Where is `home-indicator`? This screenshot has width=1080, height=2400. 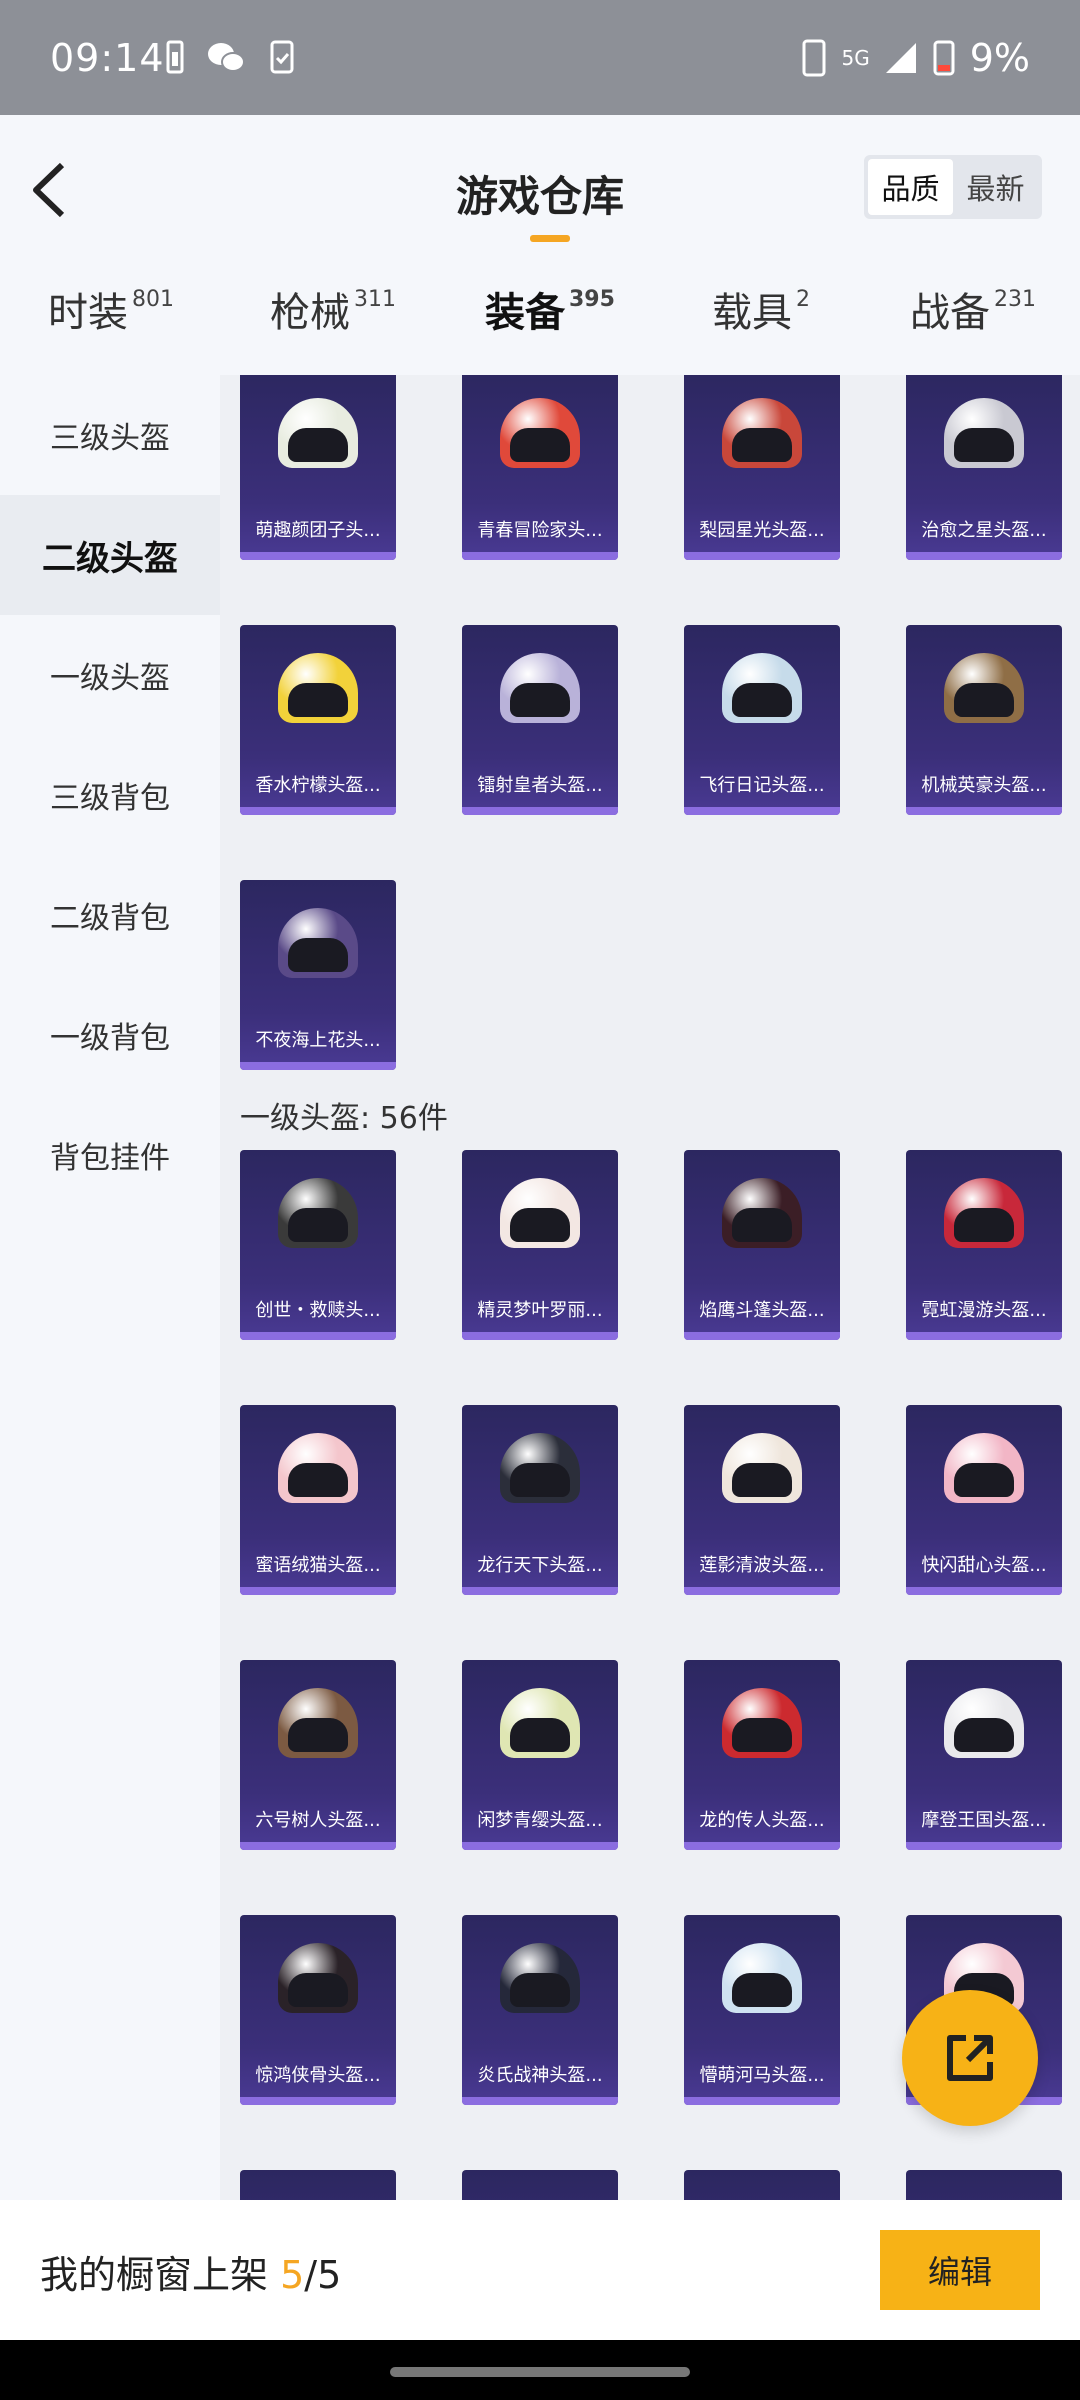
home-indicator is located at coordinates (540, 2372).